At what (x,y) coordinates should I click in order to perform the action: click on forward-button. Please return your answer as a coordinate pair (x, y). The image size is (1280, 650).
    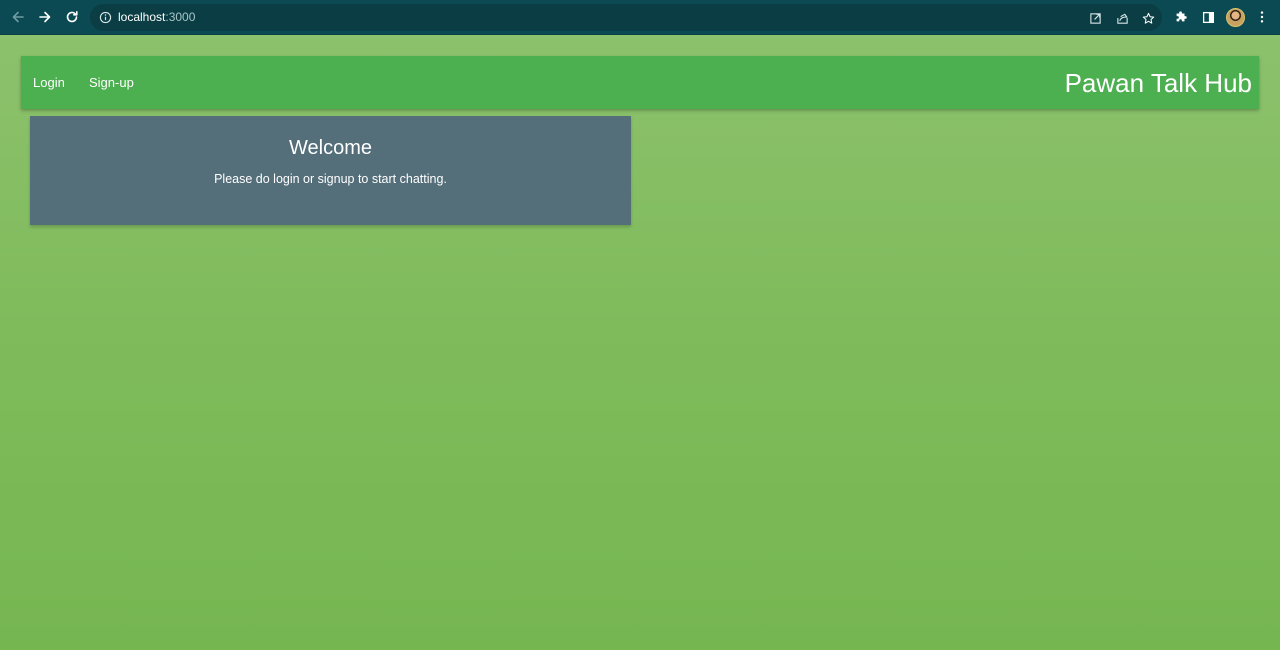
    Looking at the image, I should click on (45, 17).